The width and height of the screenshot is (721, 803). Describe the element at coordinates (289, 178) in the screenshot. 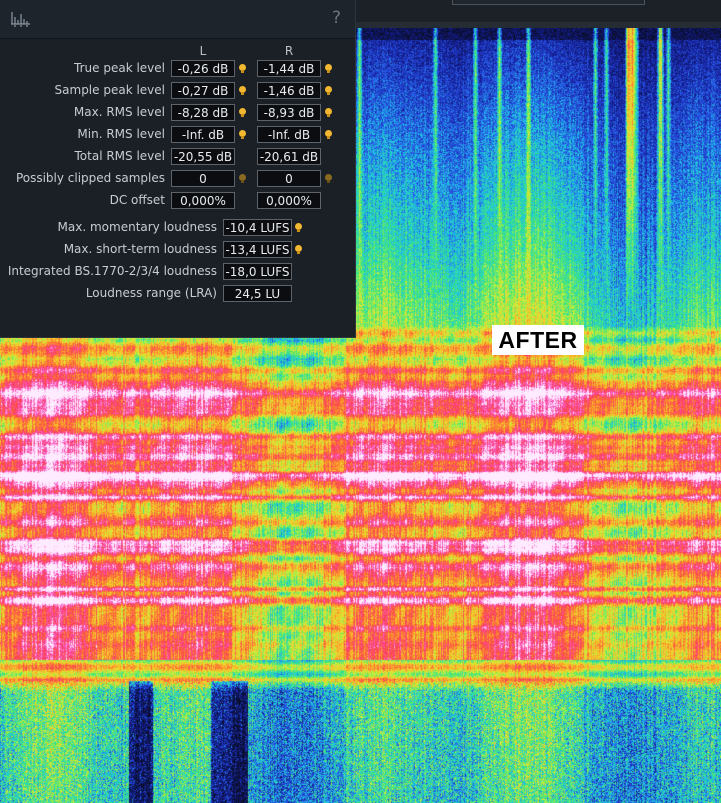

I see `level-value-right: 0` at that location.